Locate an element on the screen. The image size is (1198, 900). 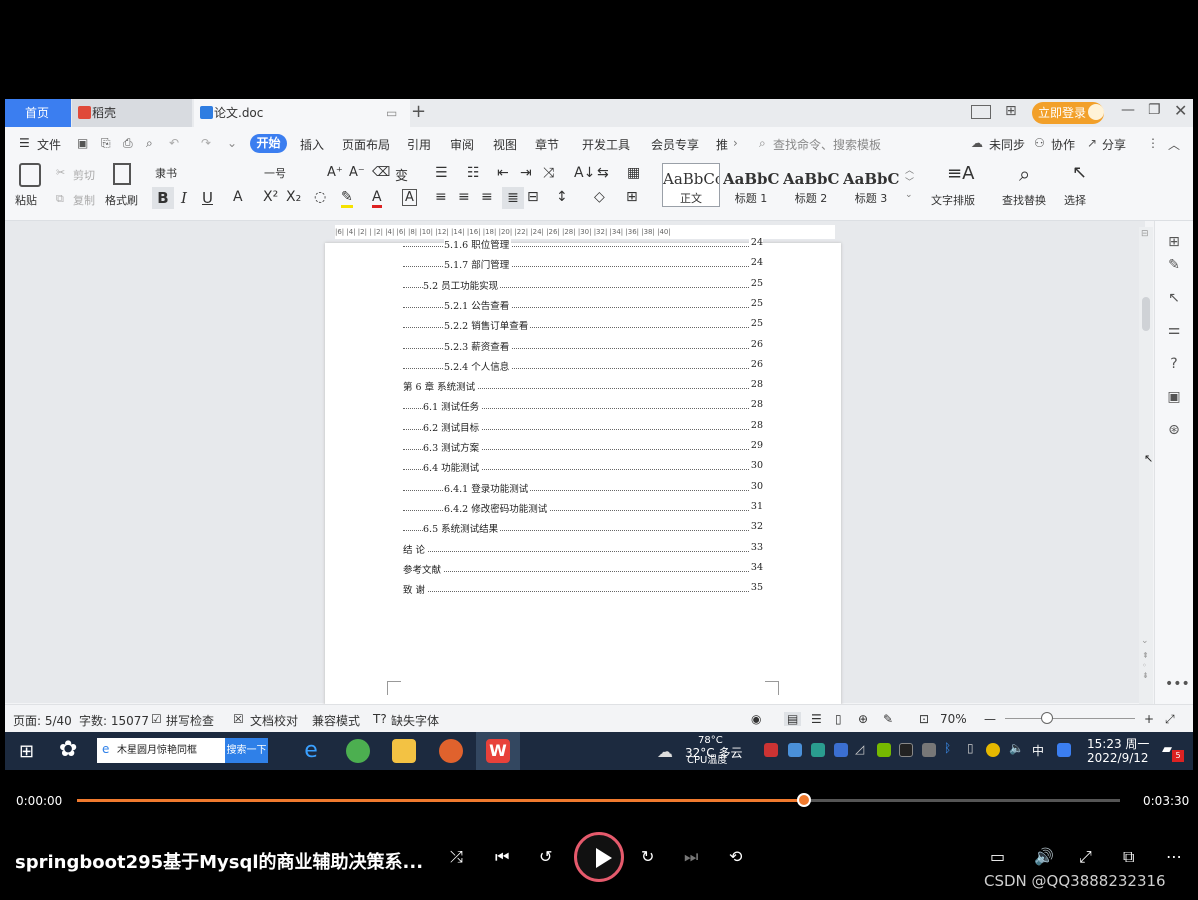
subtitles-icon: ▭ is located at coordinates (997, 856).